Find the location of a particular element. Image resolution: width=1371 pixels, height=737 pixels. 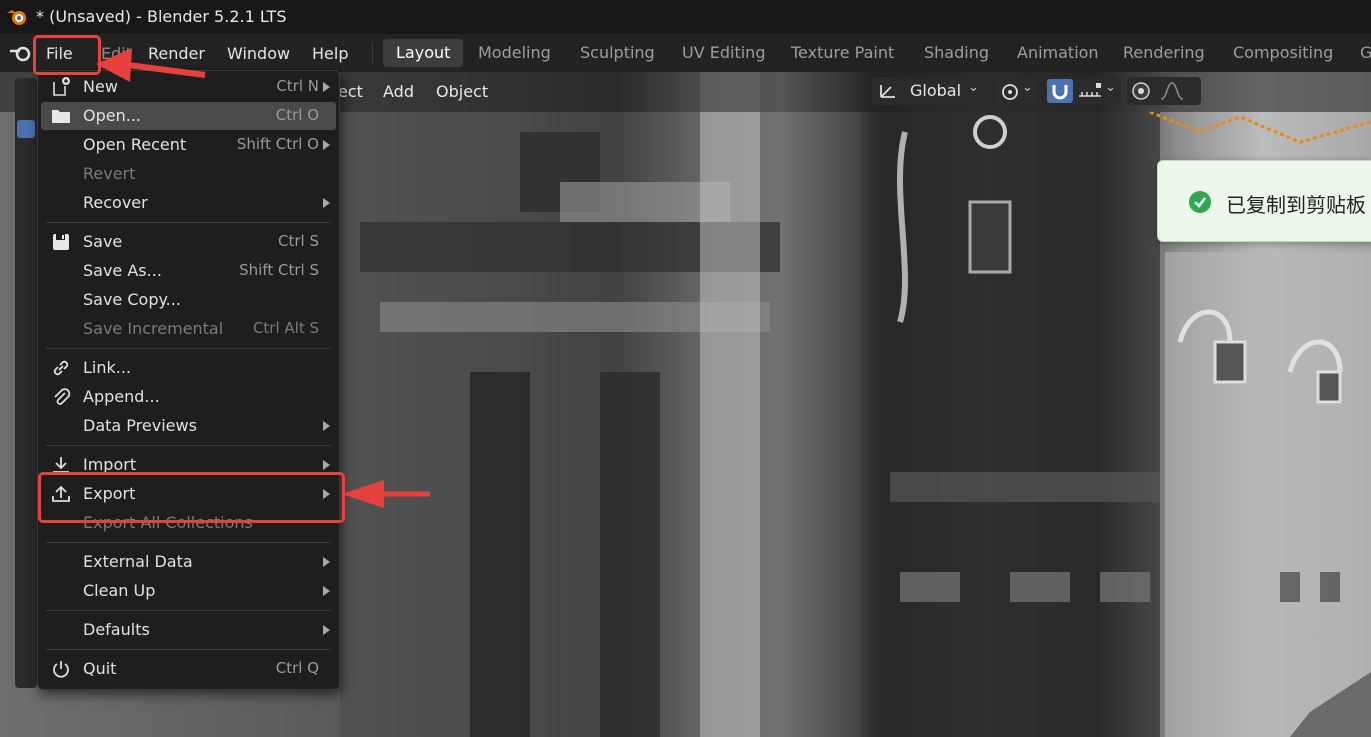

menu-edit: Edit is located at coordinates (116, 53).